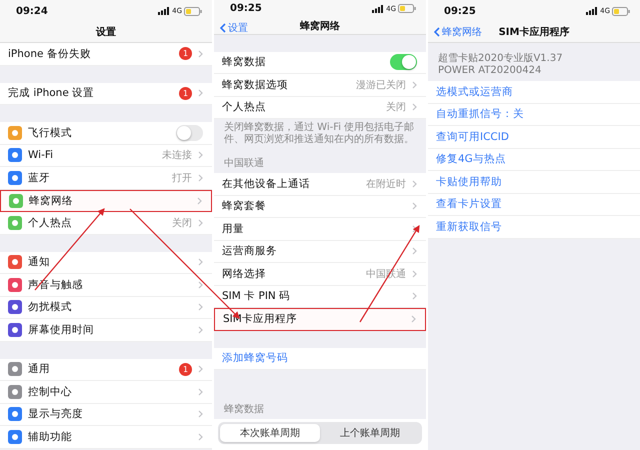 Image resolution: width=640 pixels, height=450 pixels. What do you see at coordinates (106, 32) in the screenshot?
I see `nav-title: 设置` at bounding box center [106, 32].